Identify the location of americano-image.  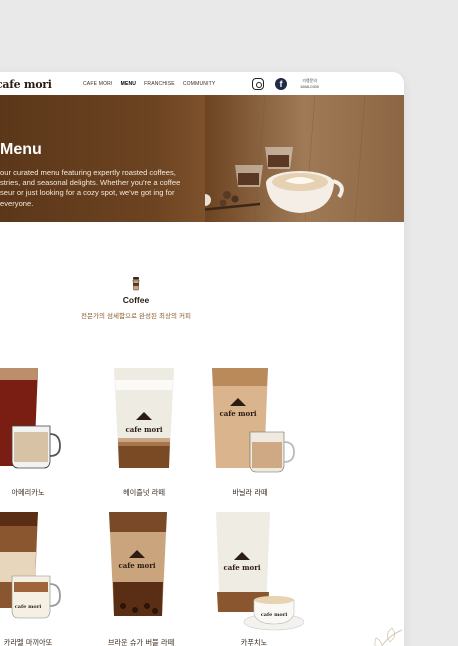
(30, 418).